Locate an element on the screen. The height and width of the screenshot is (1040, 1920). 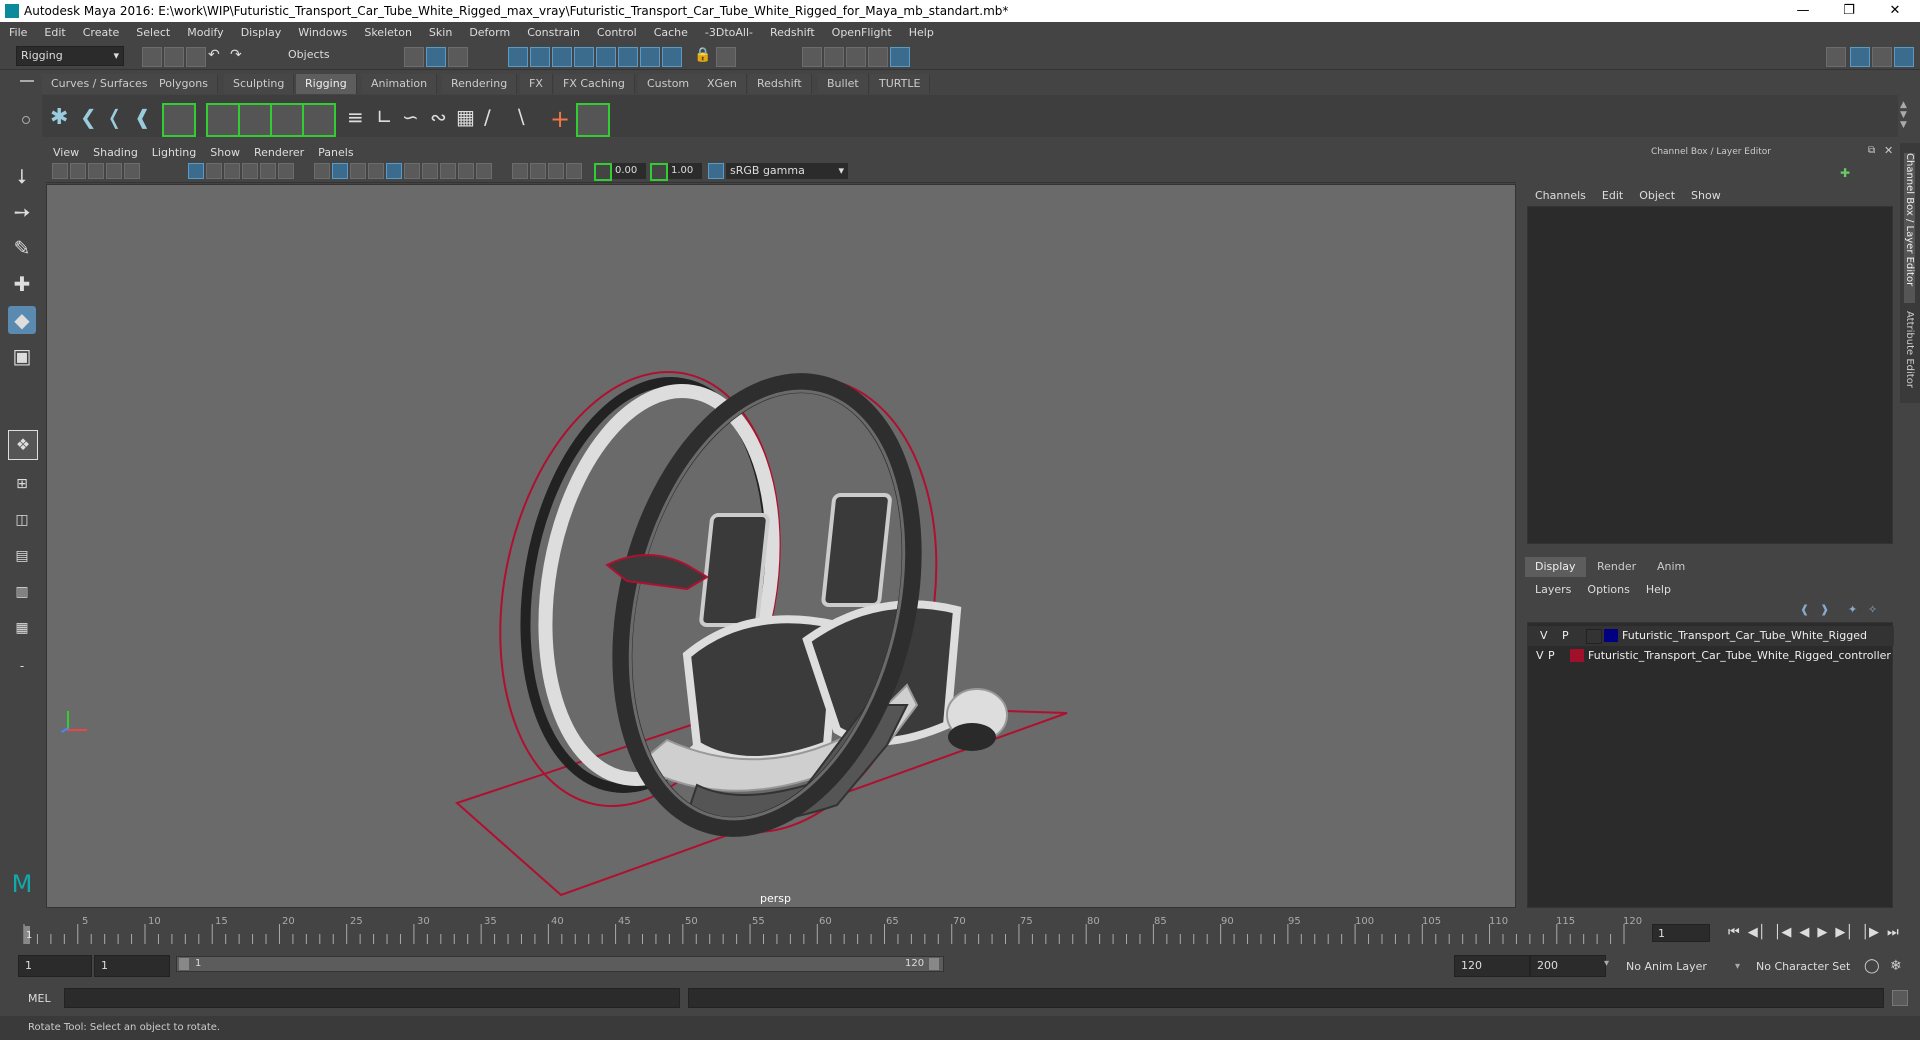
step-back-frame-icon: ◀│ is located at coordinates (1757, 932).